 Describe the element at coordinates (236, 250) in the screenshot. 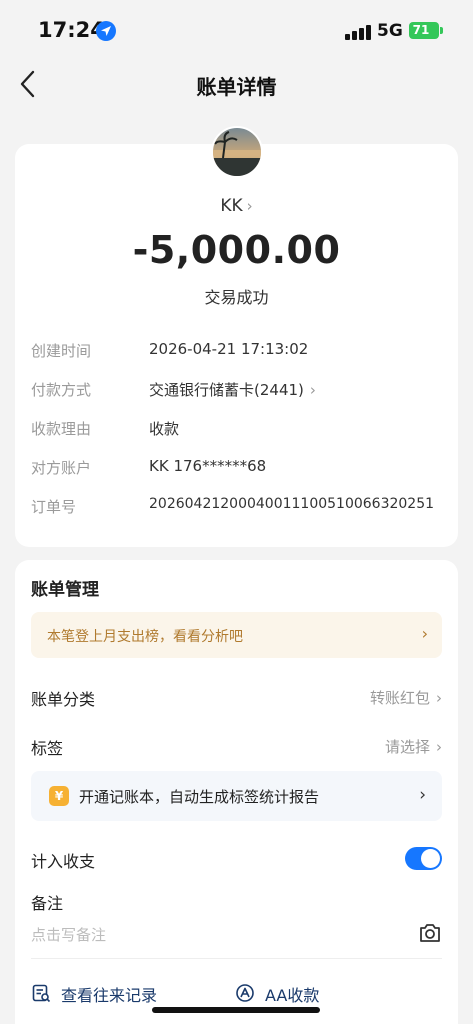

I see `amount: -5,000.00` at that location.